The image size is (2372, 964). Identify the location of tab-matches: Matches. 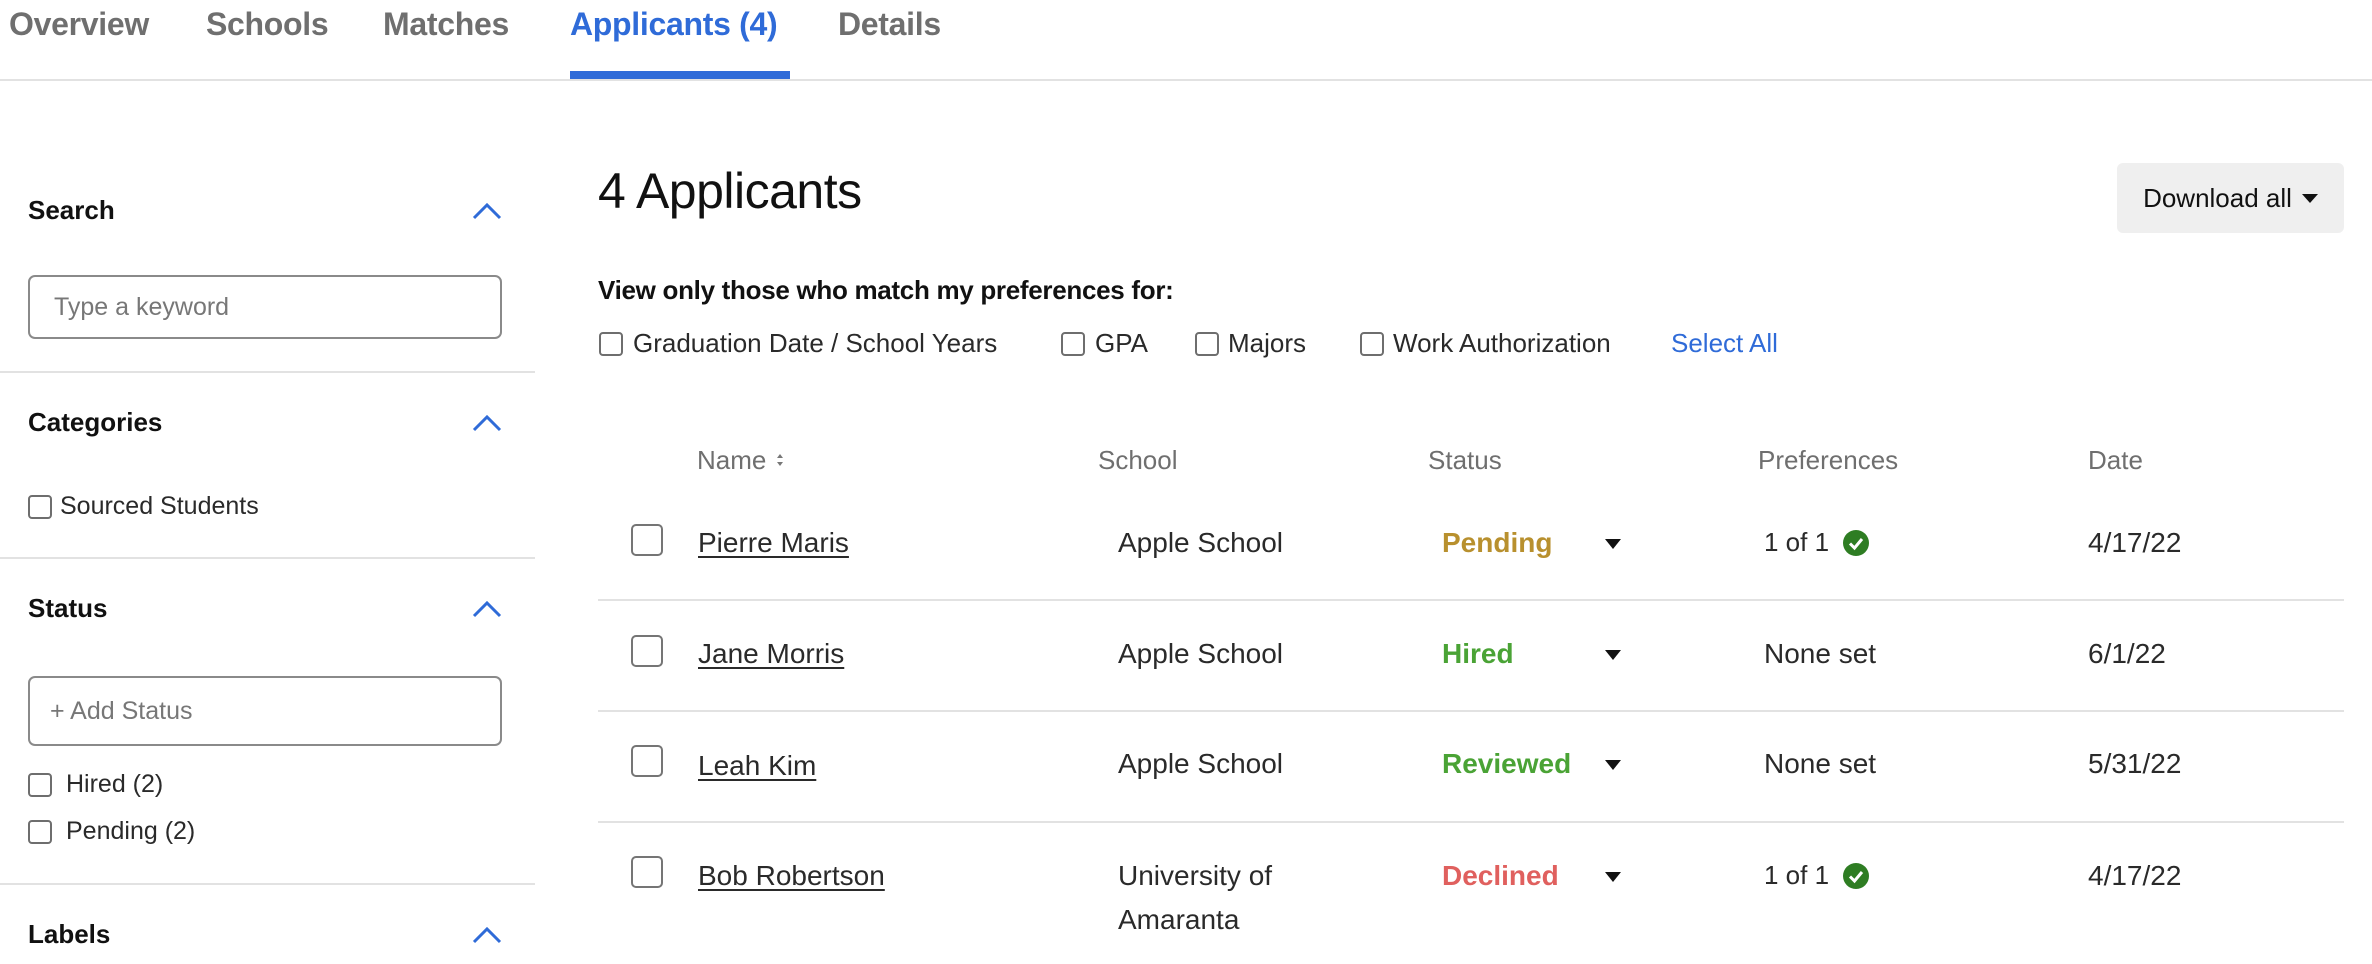
(446, 24).